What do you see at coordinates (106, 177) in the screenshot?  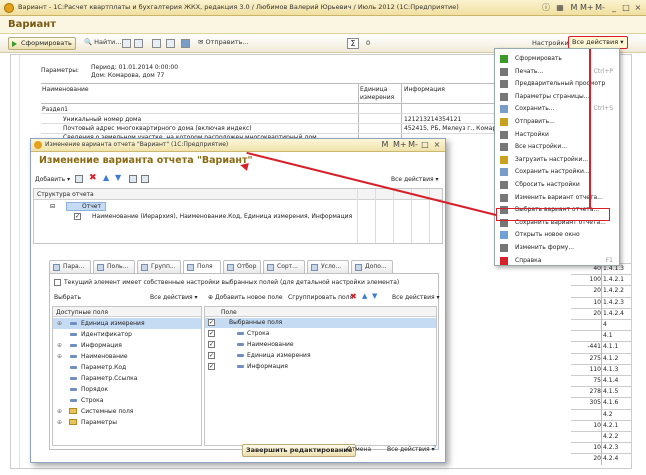 I see `up-icon: ▲` at bounding box center [106, 177].